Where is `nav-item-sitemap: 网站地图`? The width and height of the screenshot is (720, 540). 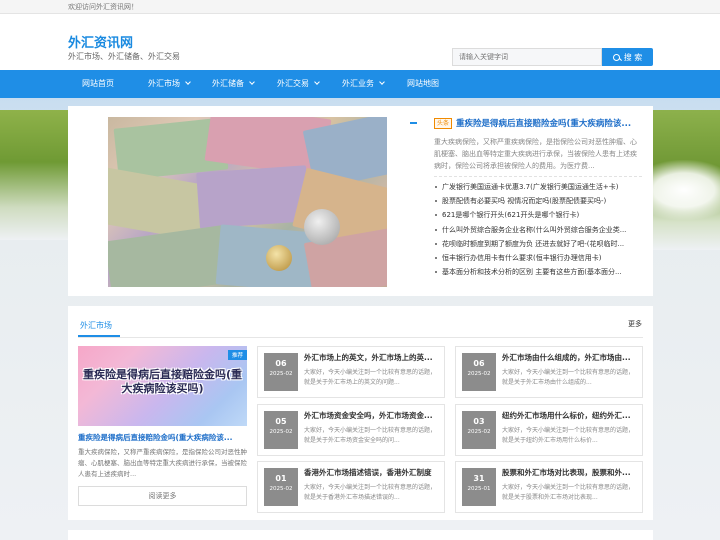 nav-item-sitemap: 网站地图 is located at coordinates (423, 84).